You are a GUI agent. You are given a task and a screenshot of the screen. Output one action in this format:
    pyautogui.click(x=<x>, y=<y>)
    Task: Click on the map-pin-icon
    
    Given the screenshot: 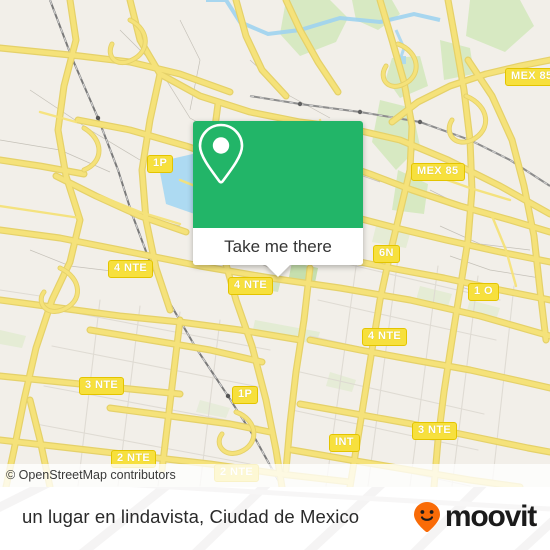 What is the action you would take?
    pyautogui.click(x=221, y=153)
    